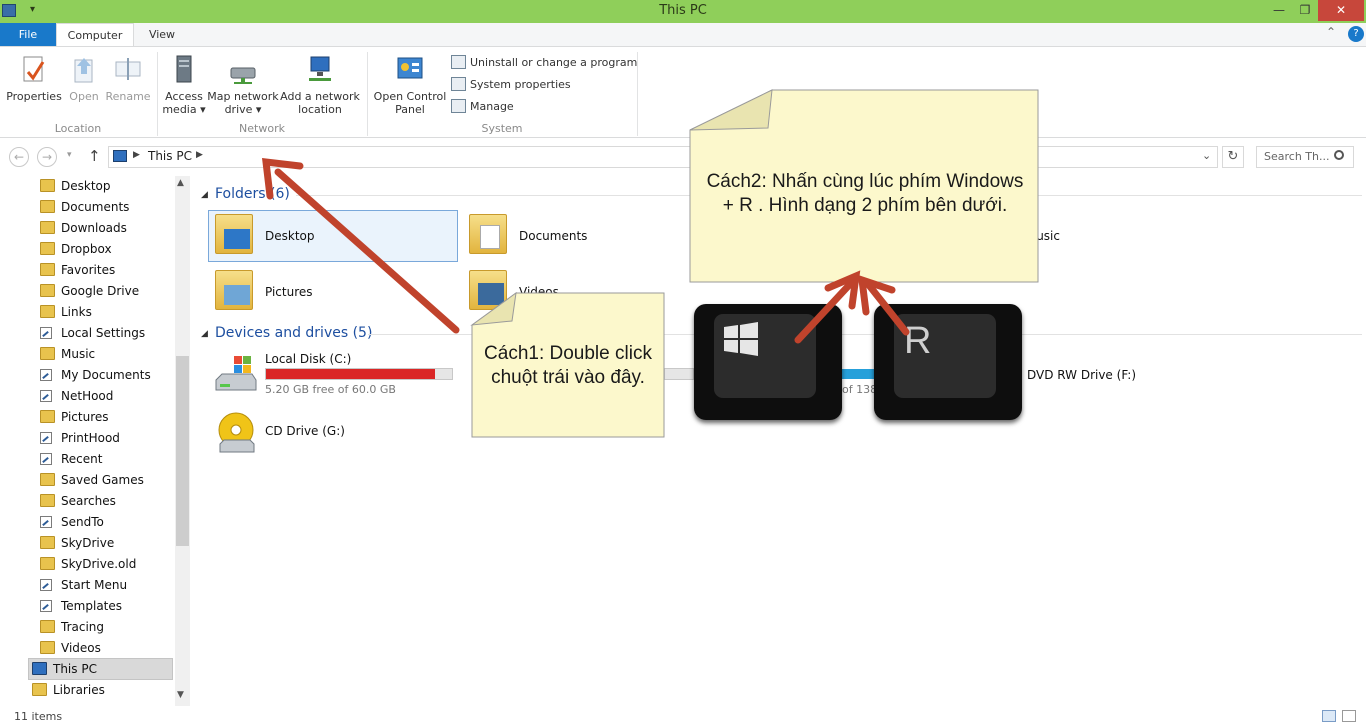  What do you see at coordinates (289, 292) in the screenshot?
I see `folder-label: Pictures` at bounding box center [289, 292].